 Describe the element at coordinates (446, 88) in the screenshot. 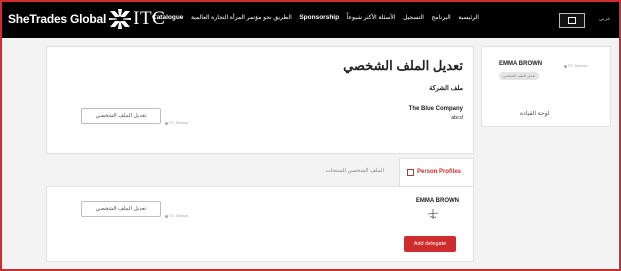

I see `company-section-heading: ملف الشركة` at that location.